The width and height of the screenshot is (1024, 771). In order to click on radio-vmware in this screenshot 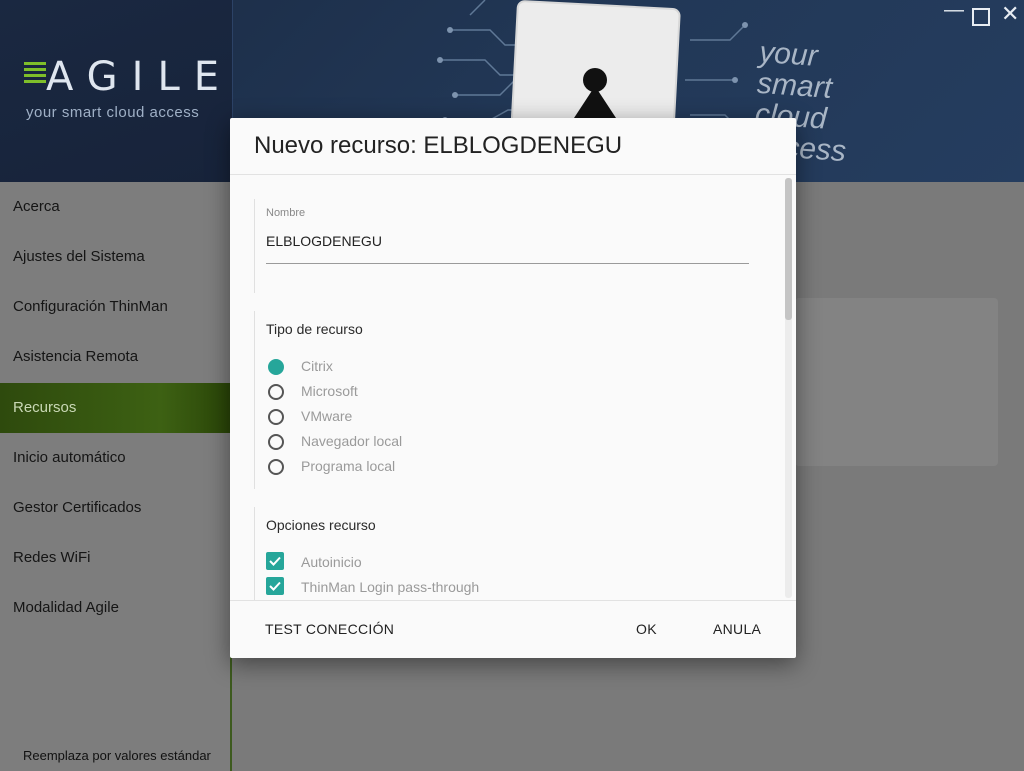, I will do `click(276, 417)`.